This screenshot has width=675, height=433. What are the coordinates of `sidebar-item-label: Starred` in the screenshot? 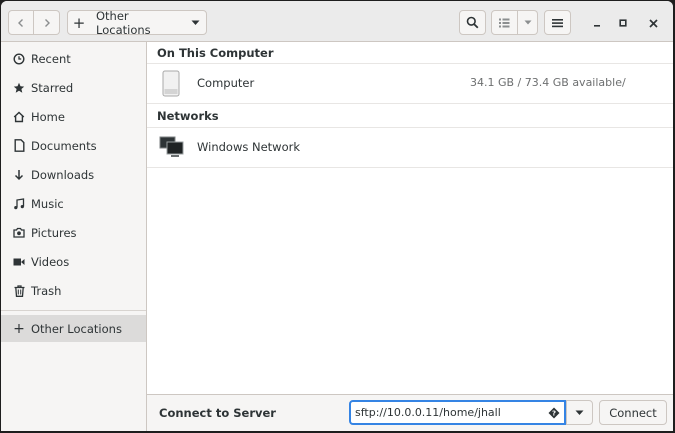 It's located at (52, 87).